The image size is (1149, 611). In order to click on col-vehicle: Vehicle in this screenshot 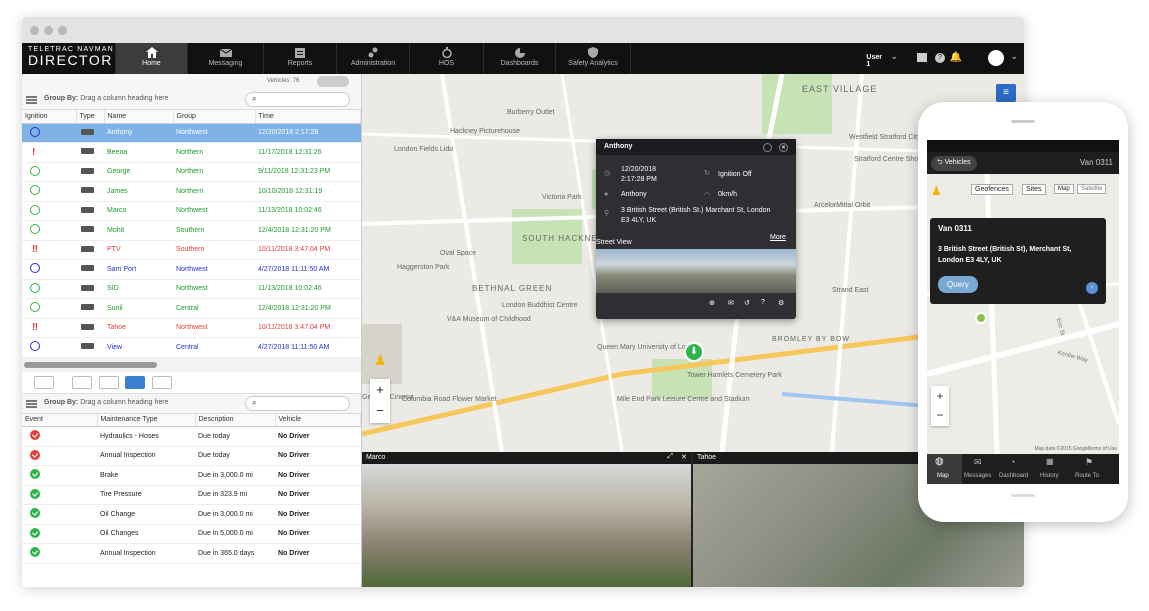, I will do `click(318, 420)`.